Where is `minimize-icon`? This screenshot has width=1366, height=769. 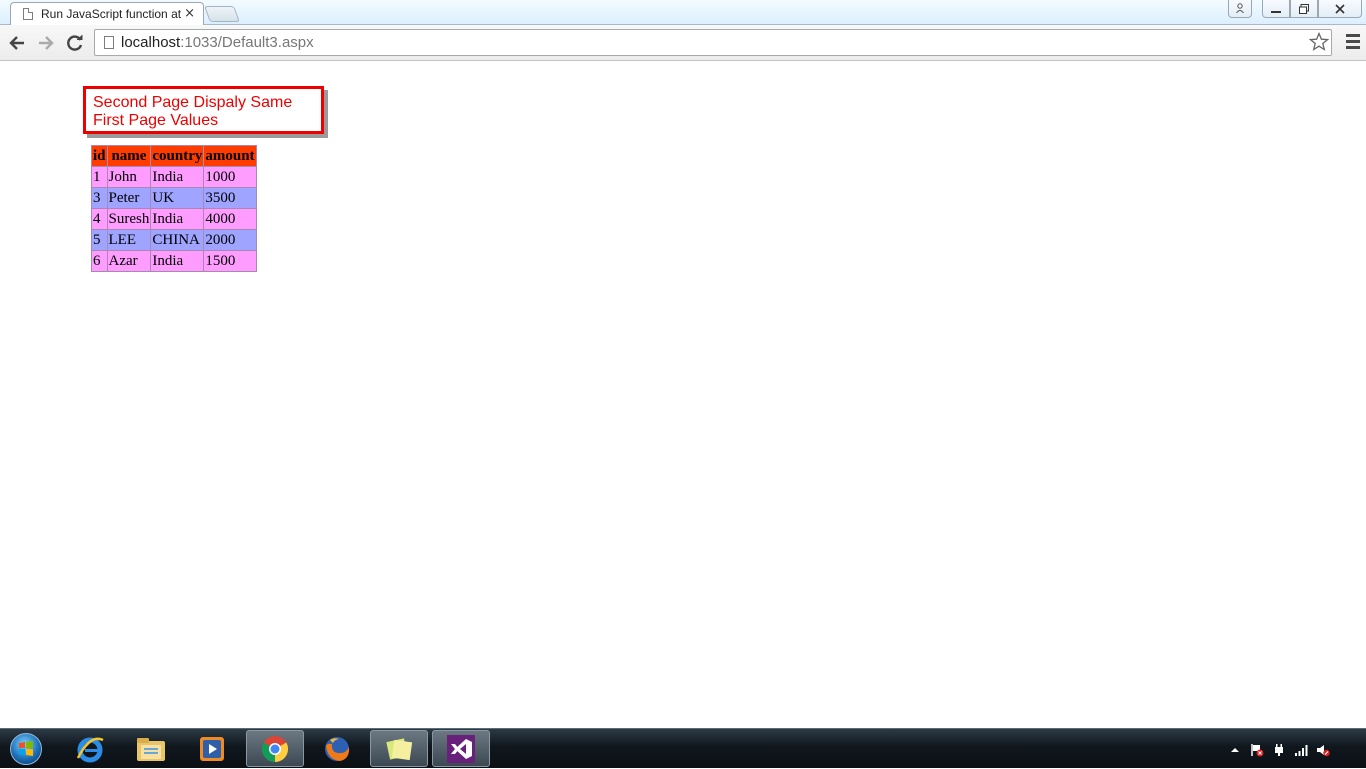
minimize-icon is located at coordinates (1276, 11).